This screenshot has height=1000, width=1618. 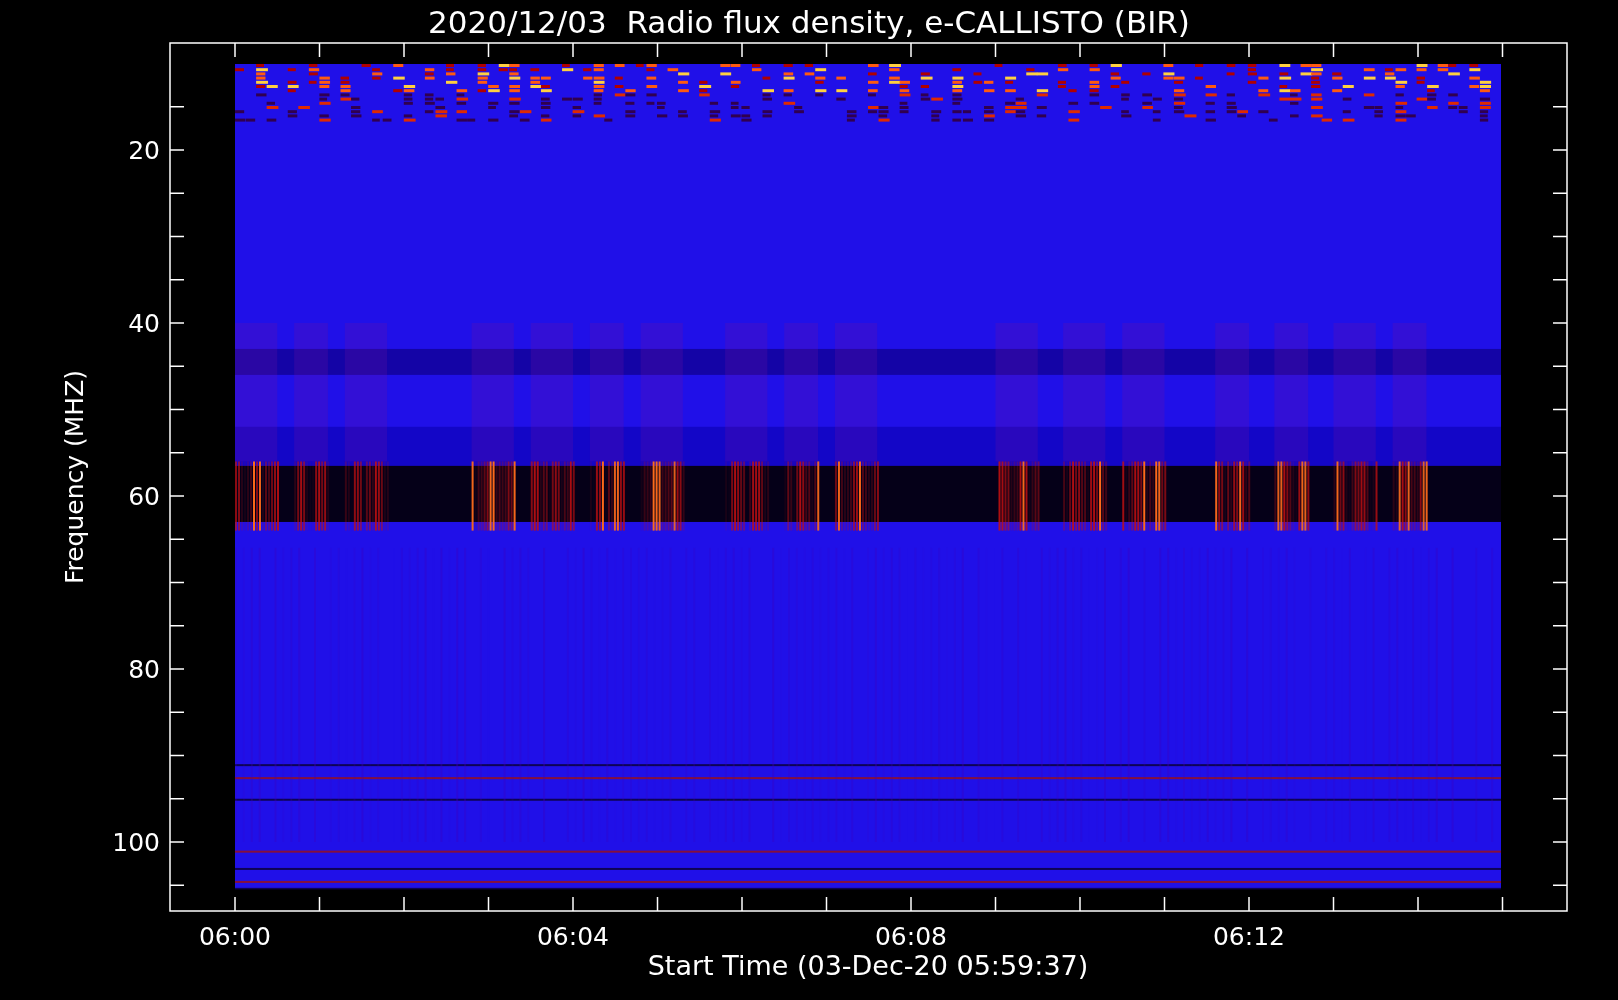 What do you see at coordinates (235, 936) in the screenshot?
I see `x-tick-label: 06:00` at bounding box center [235, 936].